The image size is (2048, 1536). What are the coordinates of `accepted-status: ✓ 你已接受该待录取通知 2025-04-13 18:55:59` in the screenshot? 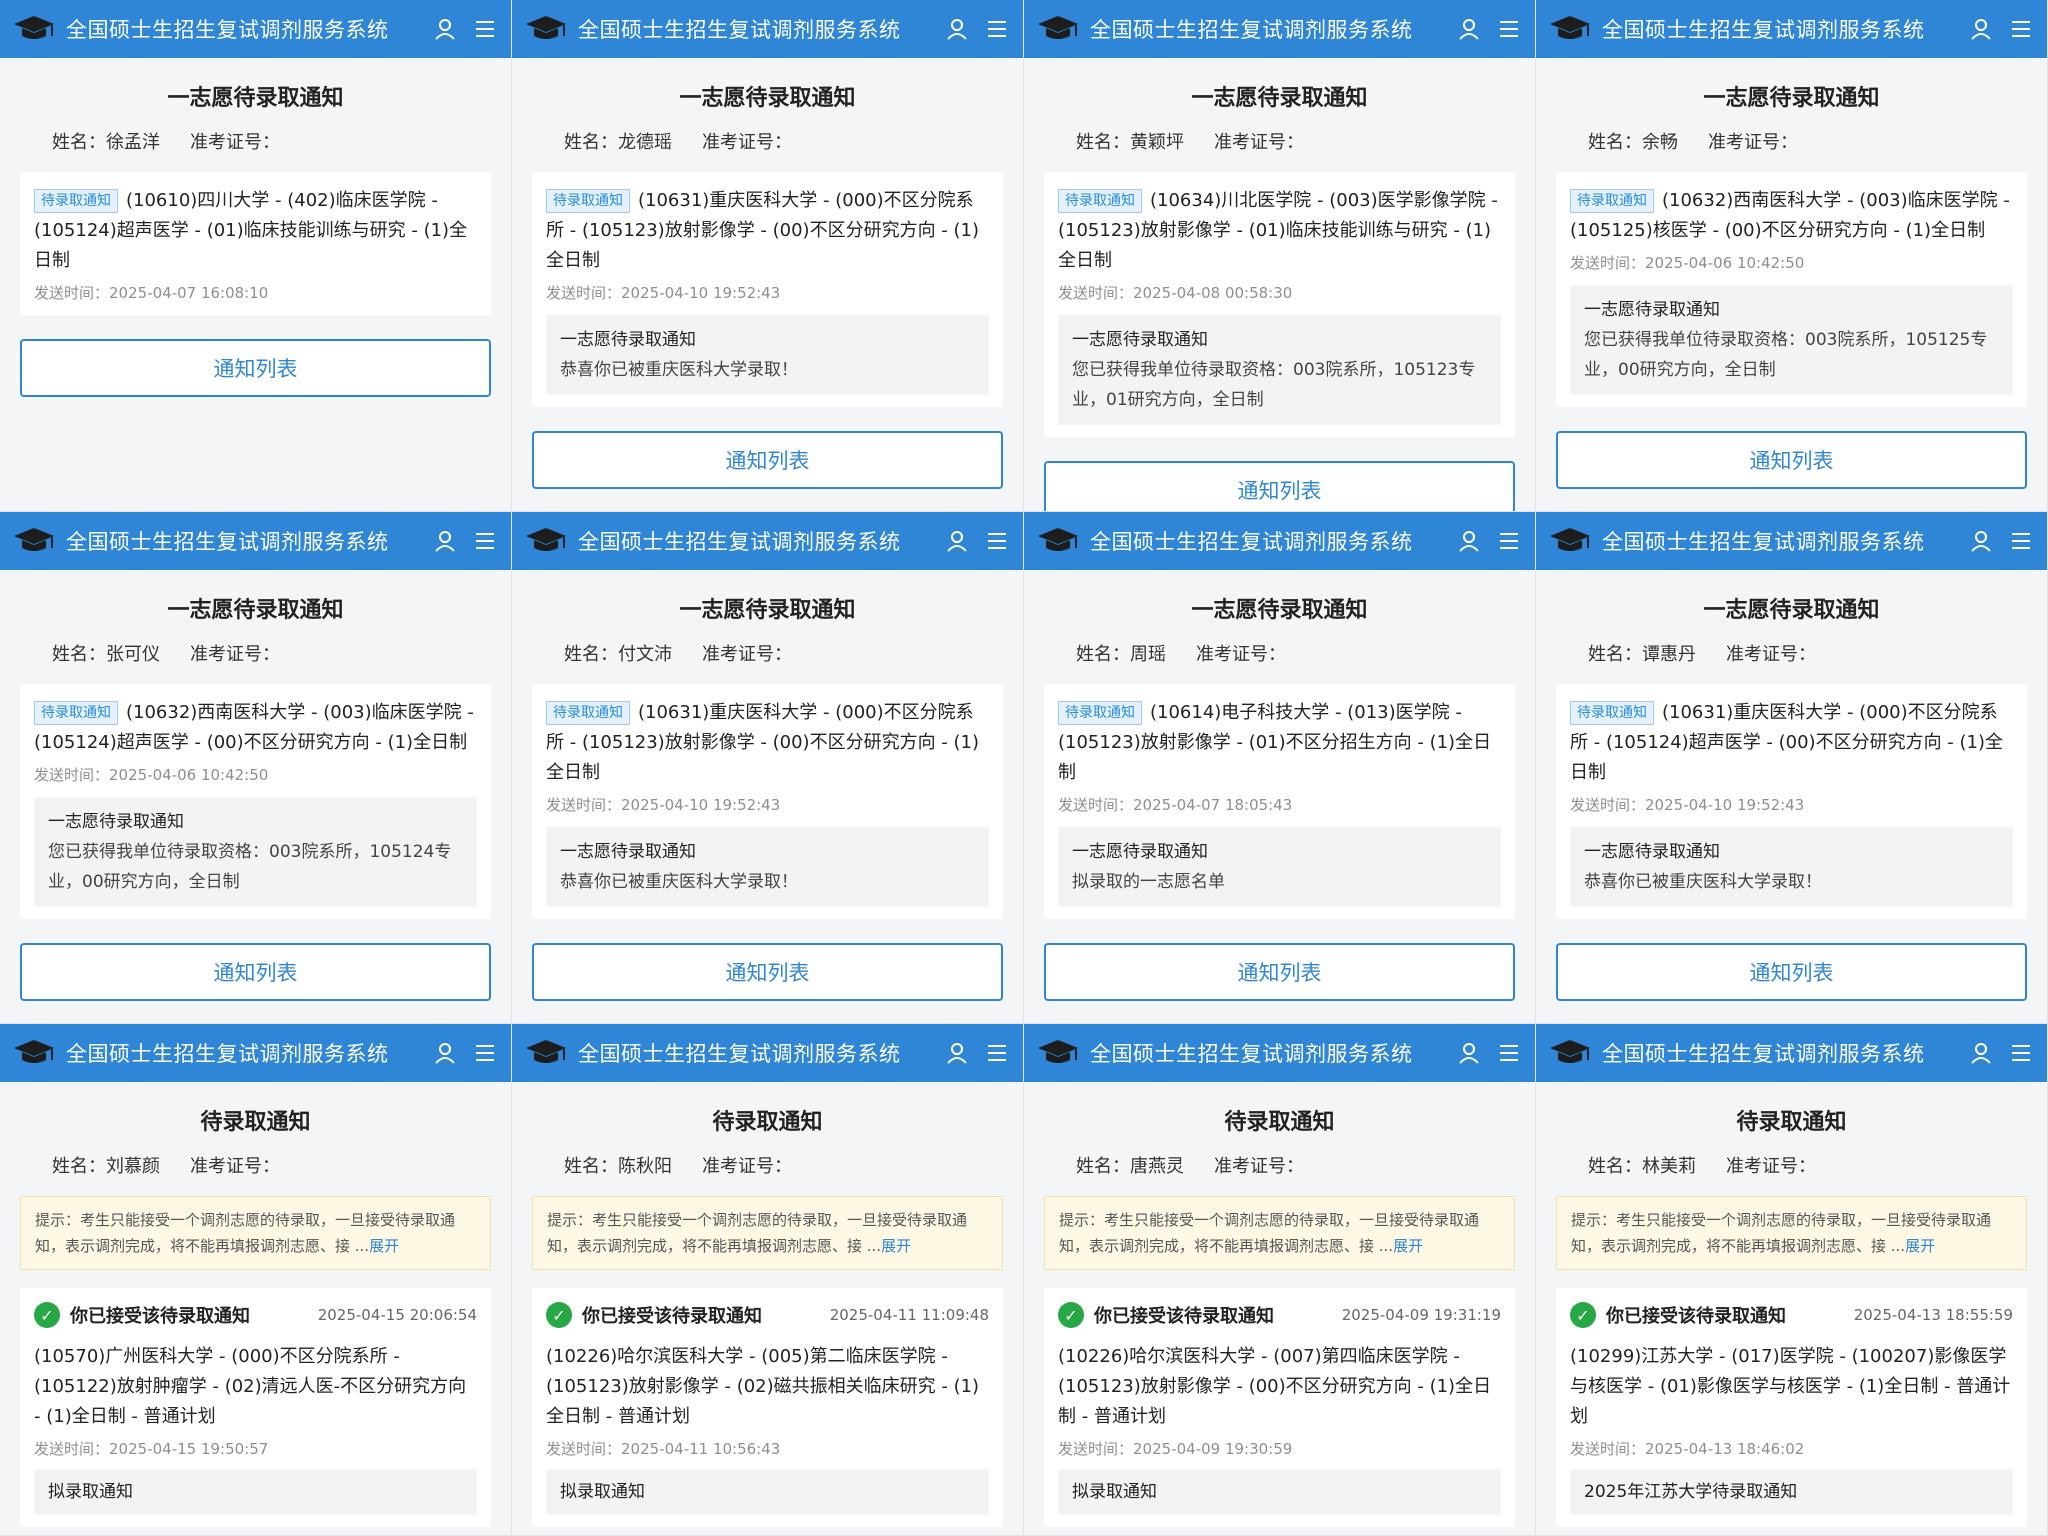 It's located at (1791, 1310).